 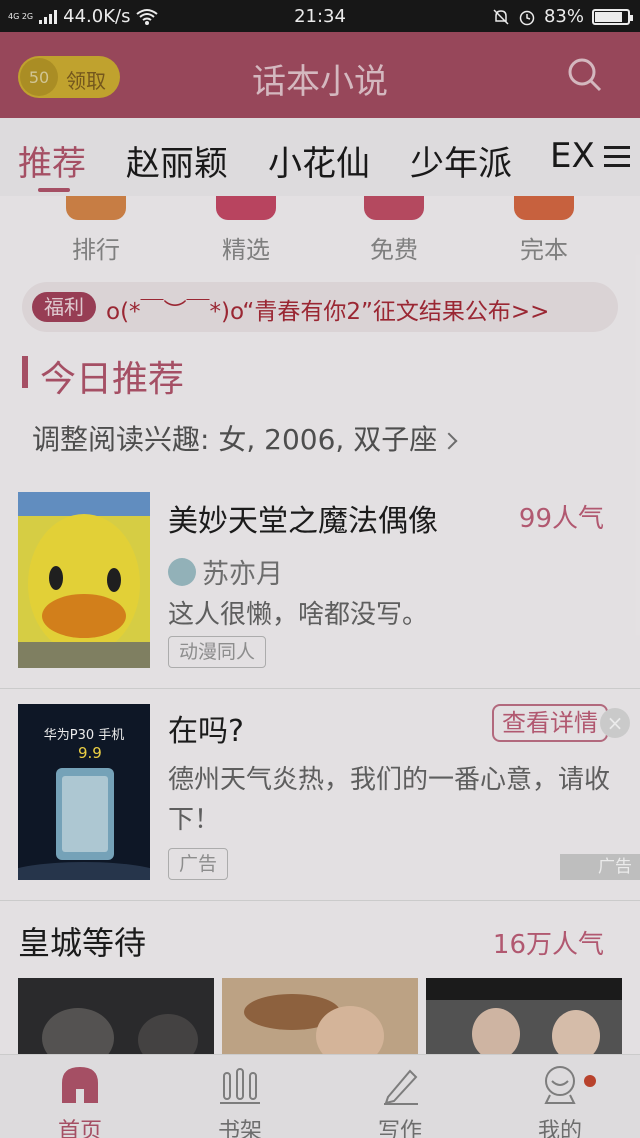 What do you see at coordinates (563, 16) in the screenshot?
I see `battery-percent: 83%` at bounding box center [563, 16].